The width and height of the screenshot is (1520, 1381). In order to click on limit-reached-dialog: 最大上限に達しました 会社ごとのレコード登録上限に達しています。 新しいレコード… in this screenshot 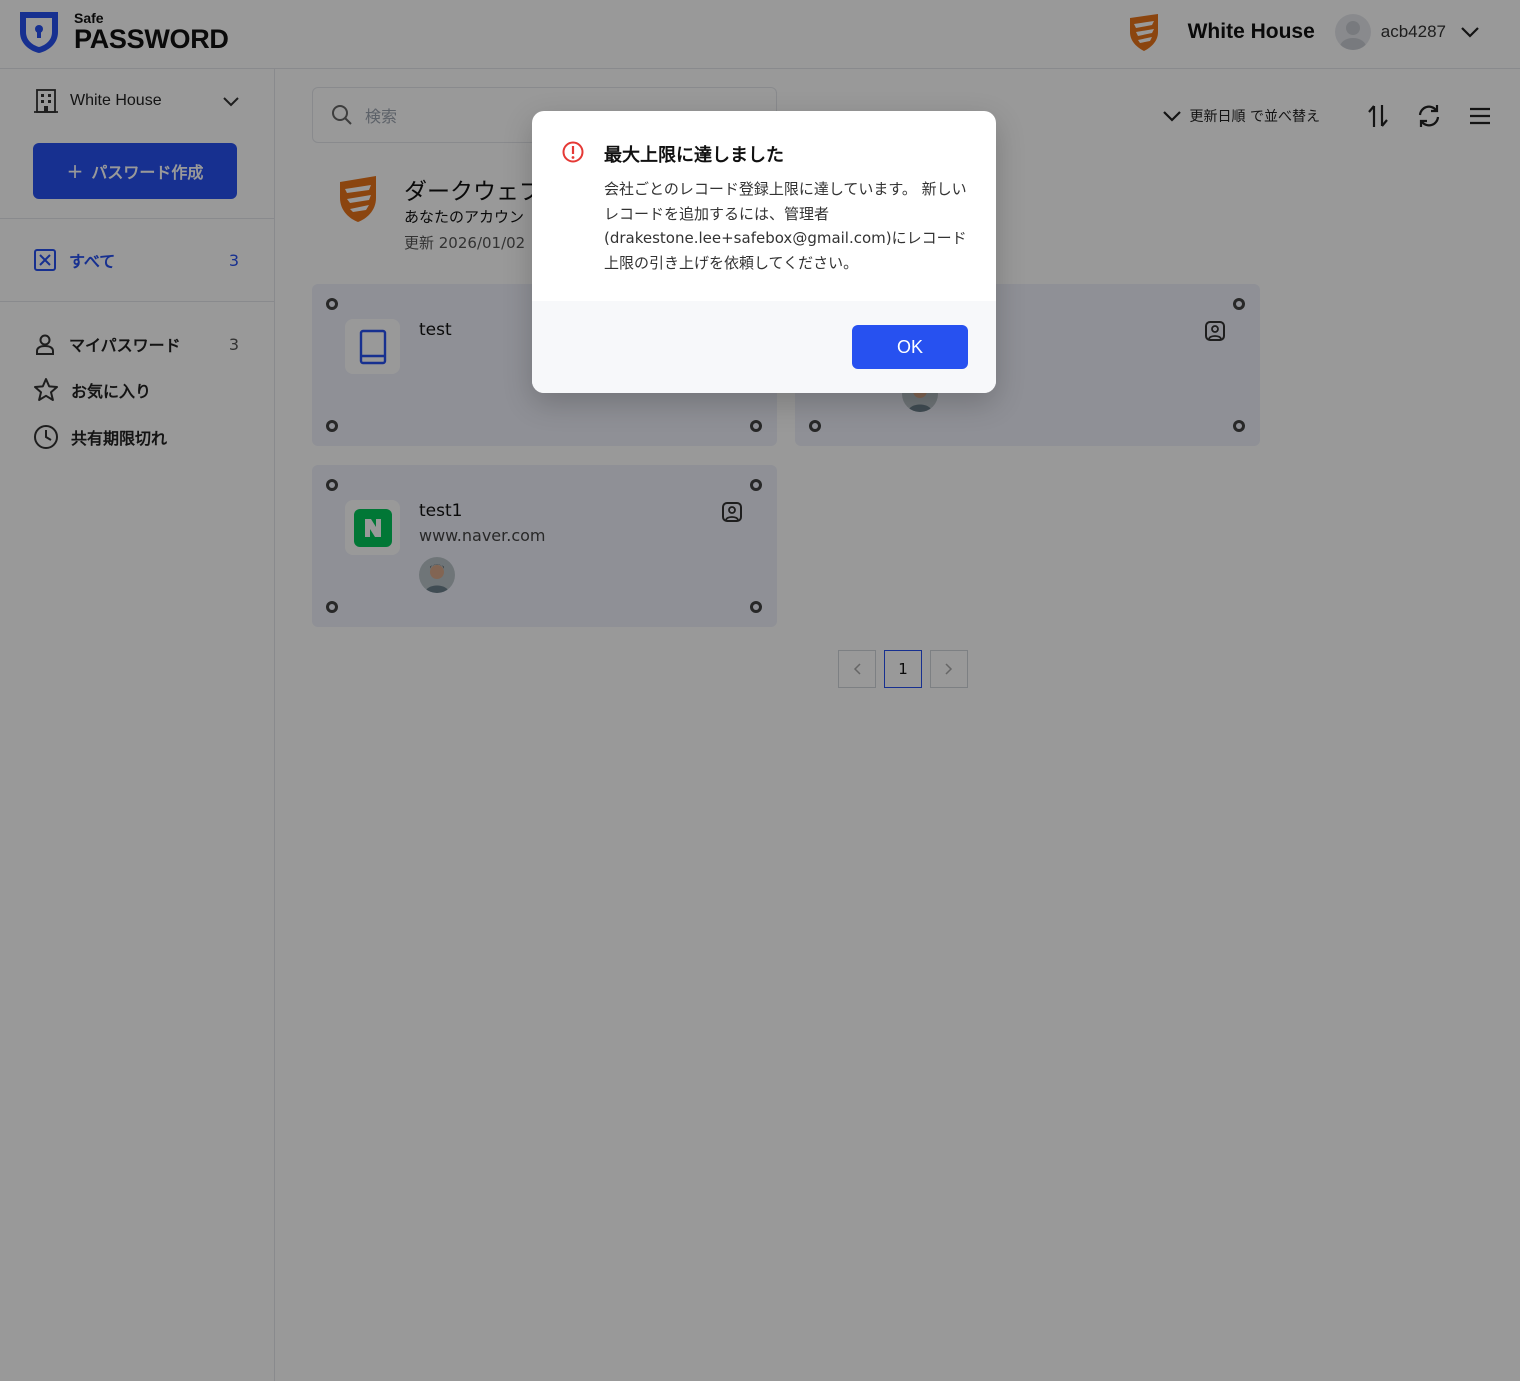, I will do `click(764, 252)`.